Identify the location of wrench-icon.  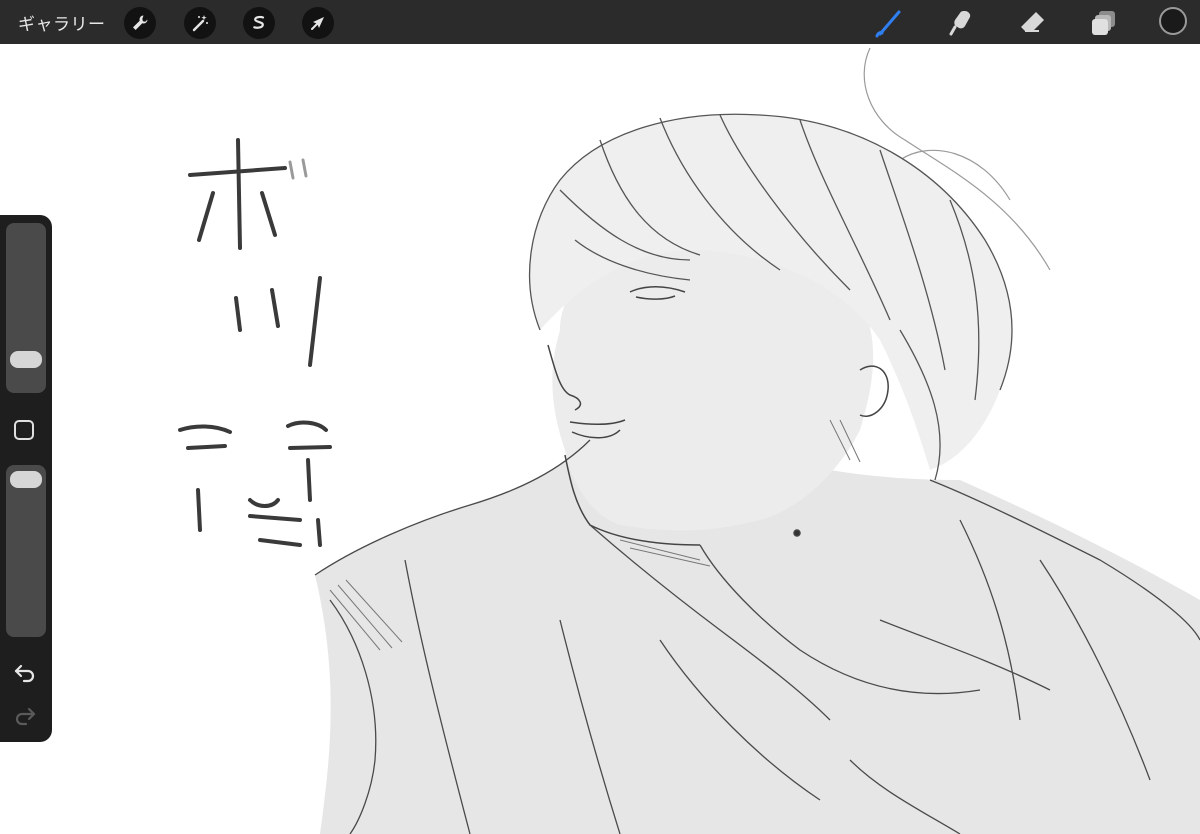
(140, 22).